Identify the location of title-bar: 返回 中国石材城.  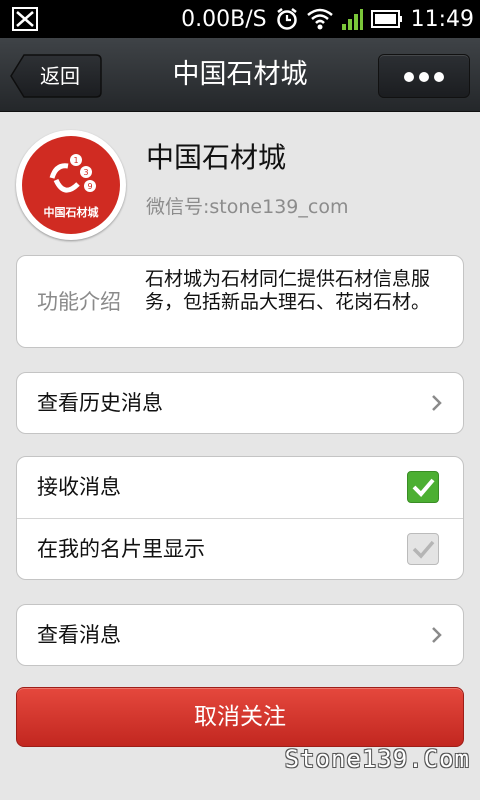
(240, 75).